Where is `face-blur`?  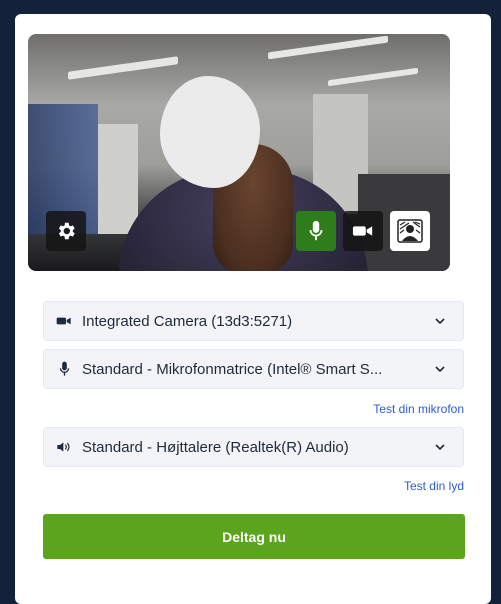
face-blur is located at coordinates (210, 132).